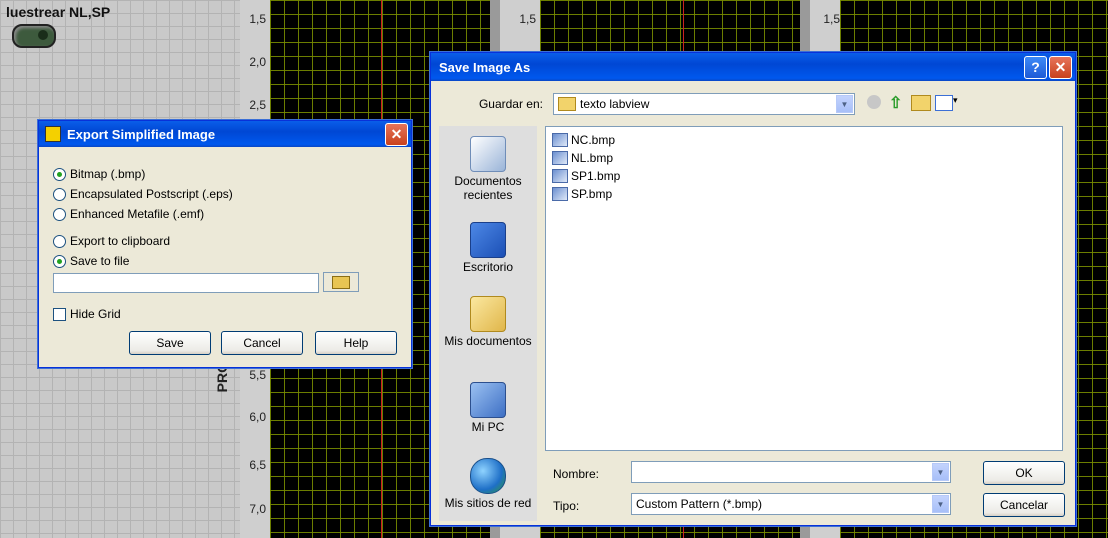 The image size is (1108, 538). I want to click on save-in-dropdown: texto labview ▼, so click(704, 104).